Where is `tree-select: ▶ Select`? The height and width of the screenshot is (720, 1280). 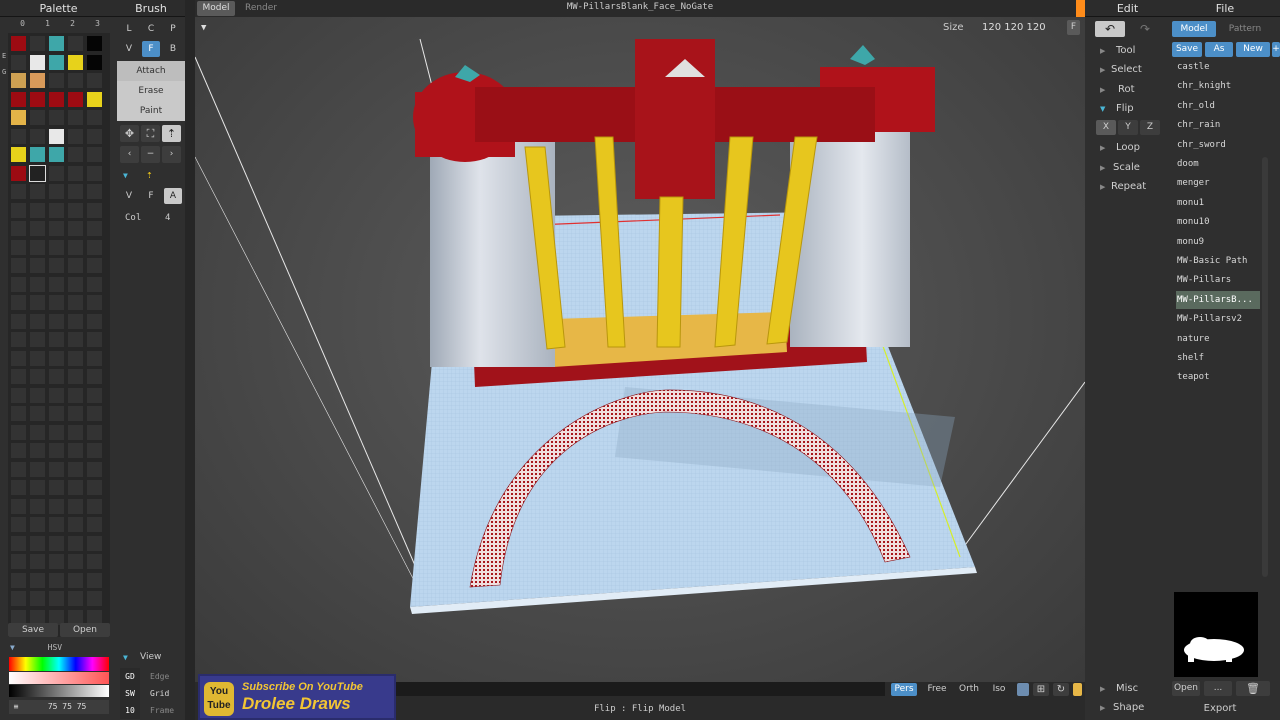 tree-select: ▶ Select is located at coordinates (1121, 69).